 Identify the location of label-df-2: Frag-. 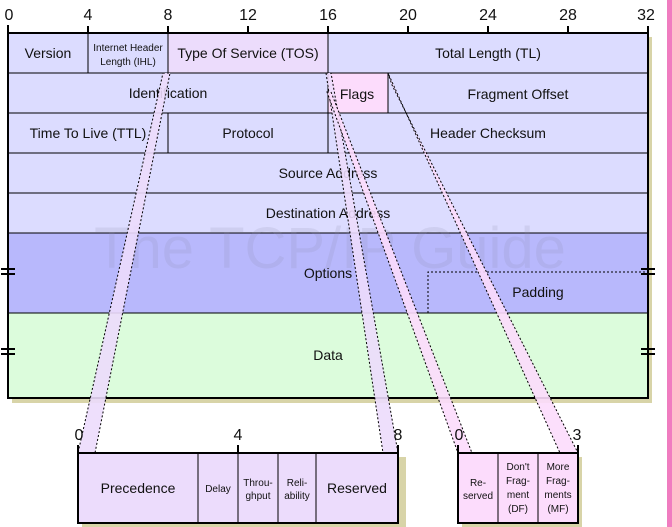
(518, 481).